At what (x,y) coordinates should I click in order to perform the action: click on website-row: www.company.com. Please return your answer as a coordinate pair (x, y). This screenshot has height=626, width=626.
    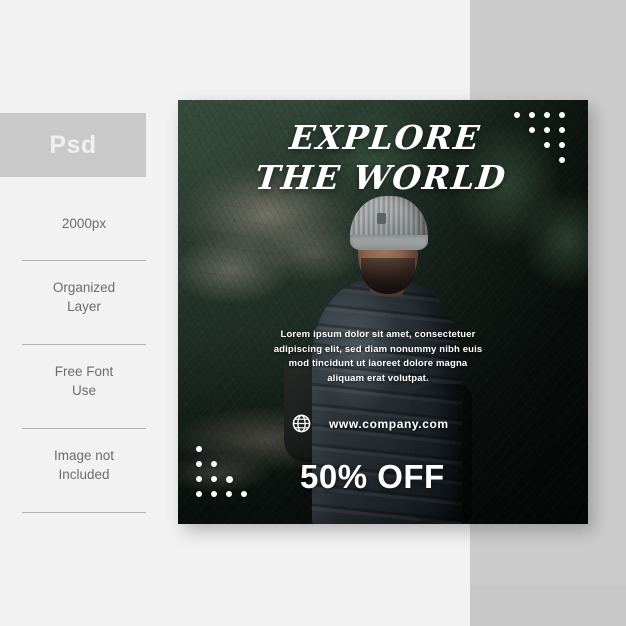
    Looking at the image, I should click on (397, 423).